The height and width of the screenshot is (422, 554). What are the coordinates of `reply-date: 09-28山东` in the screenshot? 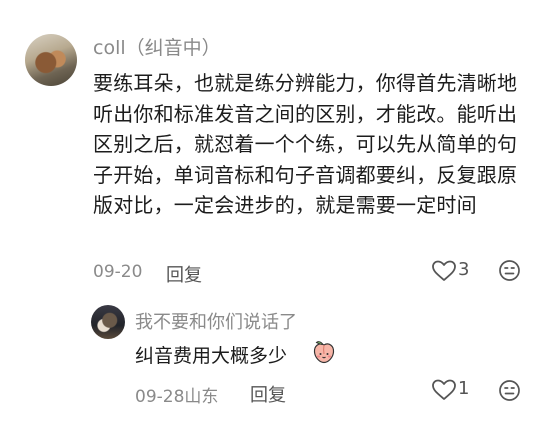 It's located at (177, 397).